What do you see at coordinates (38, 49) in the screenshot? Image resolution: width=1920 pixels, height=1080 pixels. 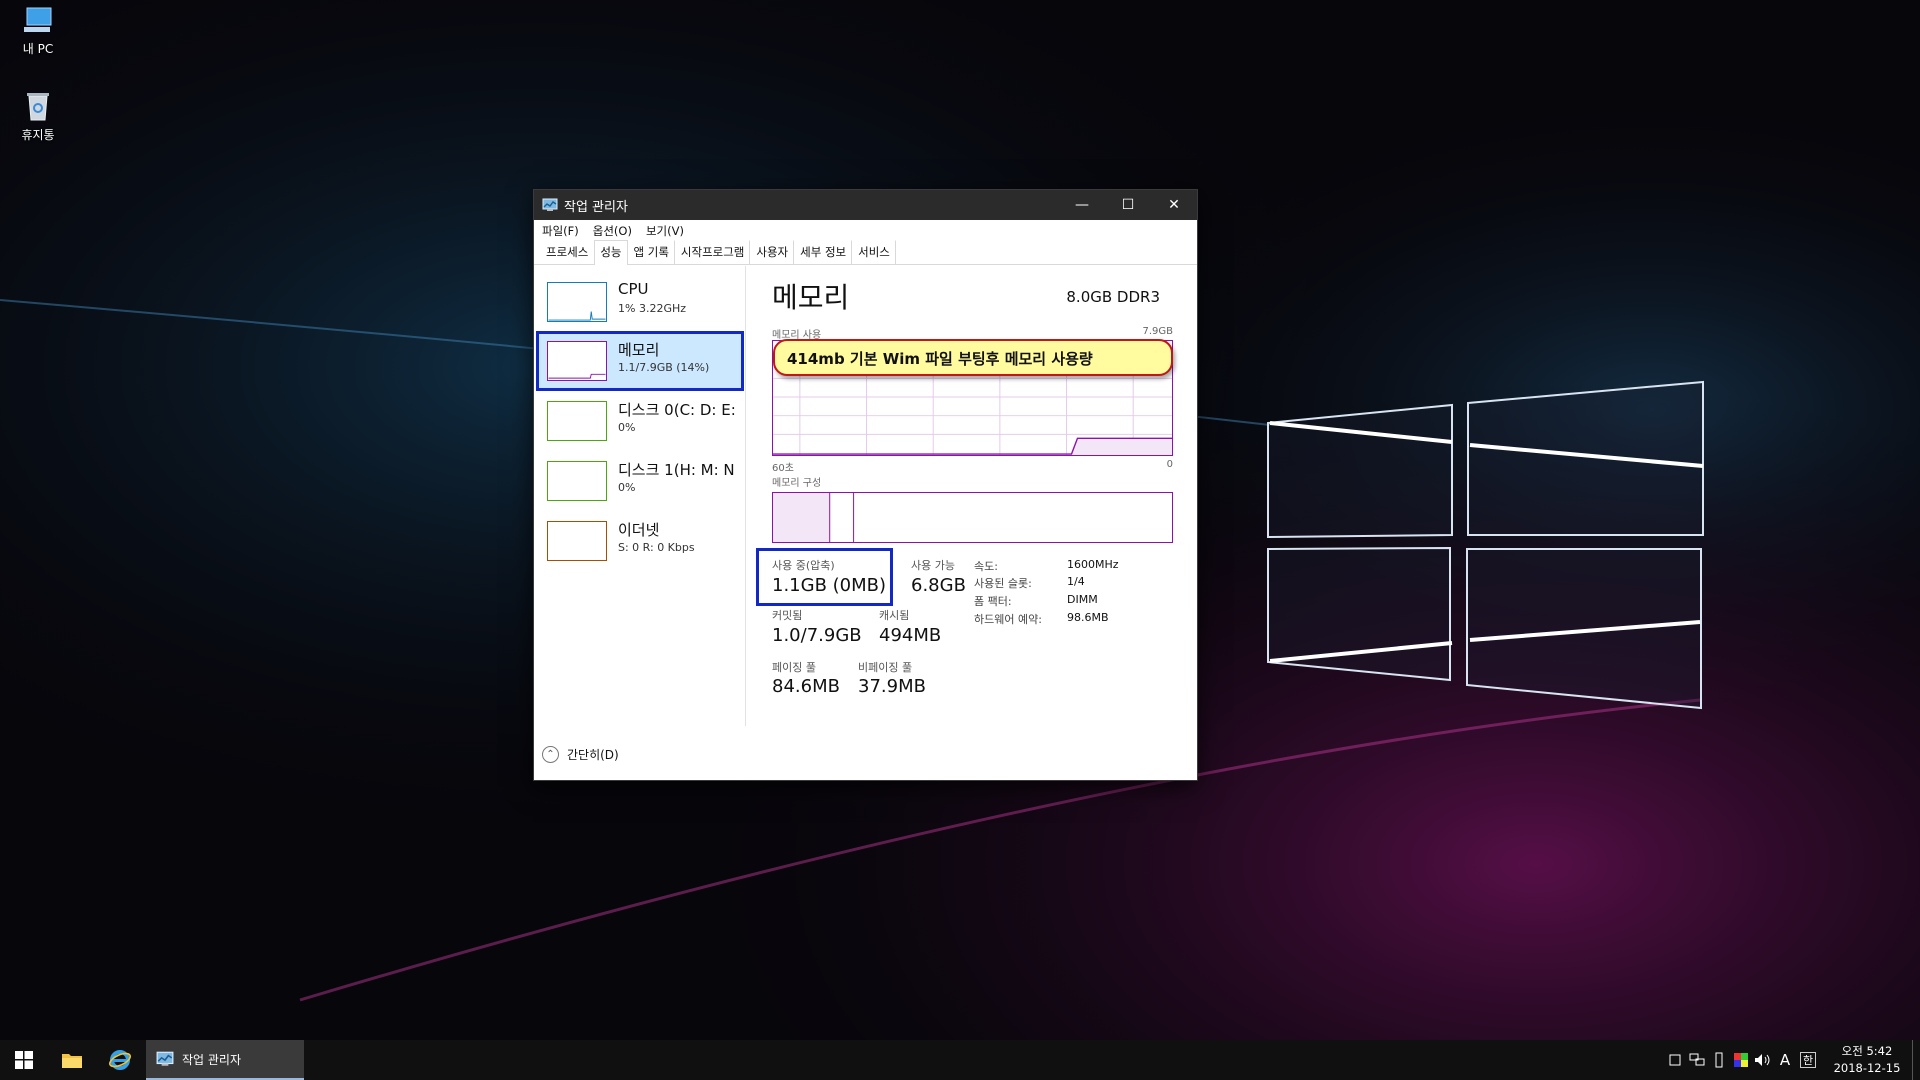 I see `desktop-icon-label: 내 PC` at bounding box center [38, 49].